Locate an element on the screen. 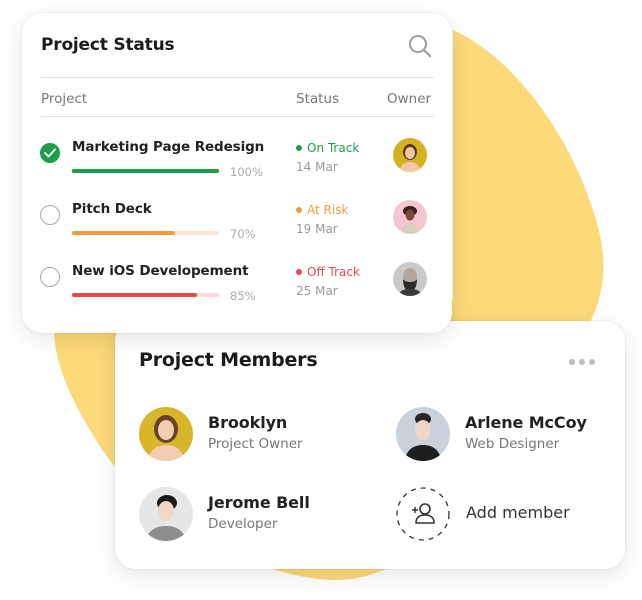  member-role: Web Designer is located at coordinates (512, 444).